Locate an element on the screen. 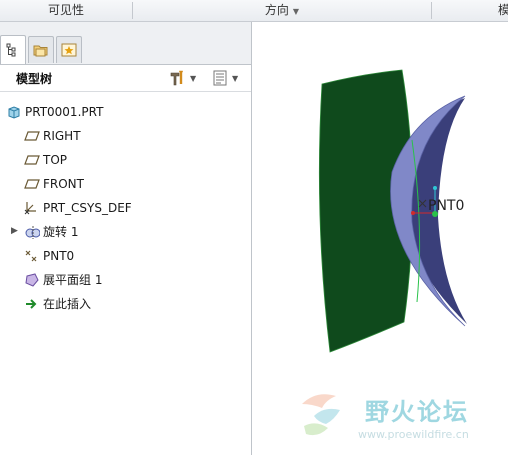 This screenshot has width=508, height=455. tab-model-tree is located at coordinates (13, 49).